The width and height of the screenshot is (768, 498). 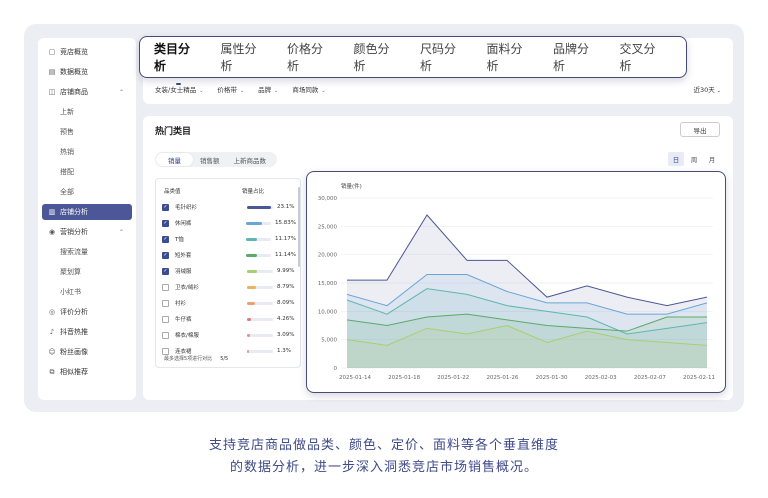 I want to click on tab-analysis: 价格分析, so click(x=309, y=57).